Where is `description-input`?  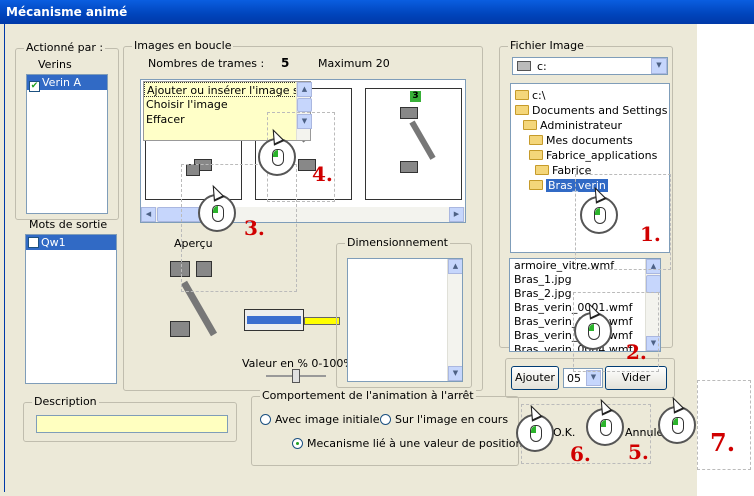
description-input is located at coordinates (132, 424).